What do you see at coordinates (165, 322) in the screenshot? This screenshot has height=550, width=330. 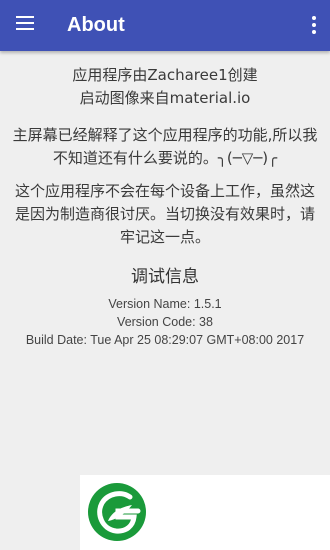 I see `version-code: Version Code: 38` at bounding box center [165, 322].